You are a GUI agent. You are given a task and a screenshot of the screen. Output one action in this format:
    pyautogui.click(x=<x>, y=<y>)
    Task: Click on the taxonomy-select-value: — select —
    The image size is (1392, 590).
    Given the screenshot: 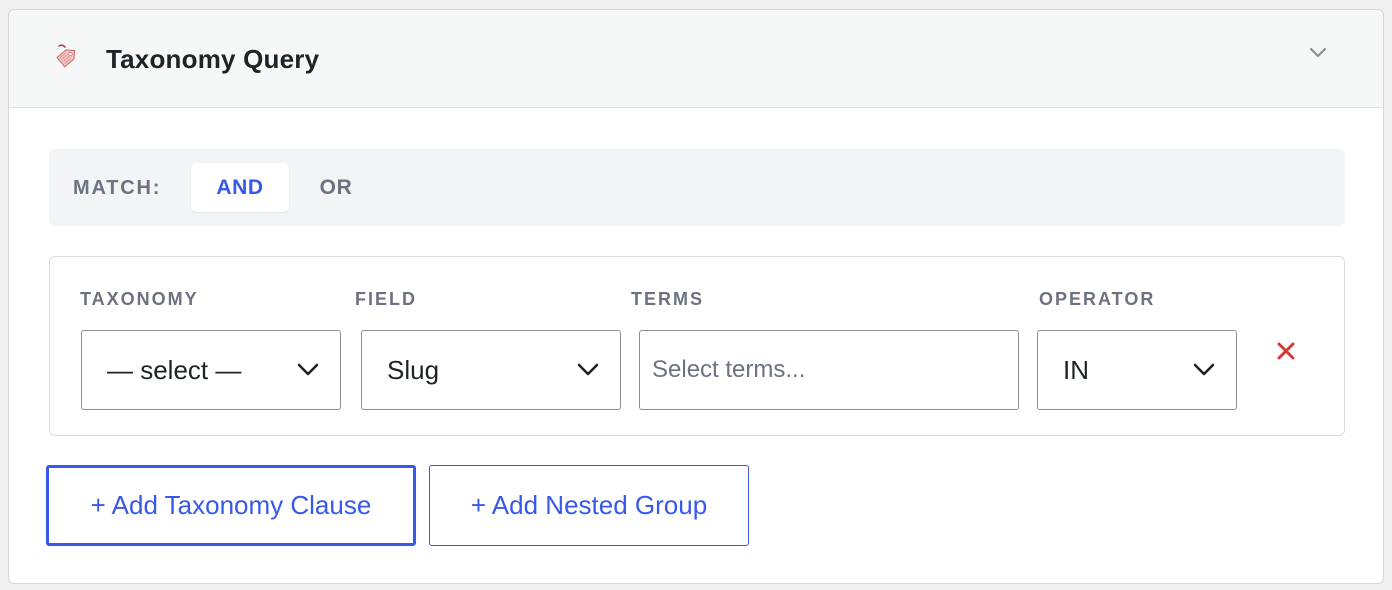 What is the action you would take?
    pyautogui.click(x=174, y=370)
    